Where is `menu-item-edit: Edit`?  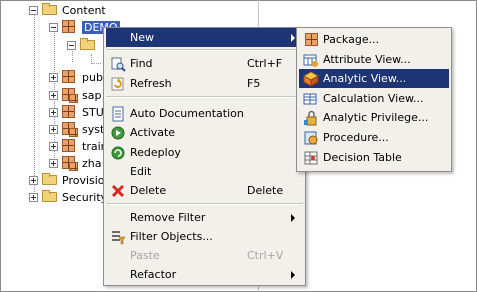 menu-item-edit: Edit is located at coordinates (204, 171).